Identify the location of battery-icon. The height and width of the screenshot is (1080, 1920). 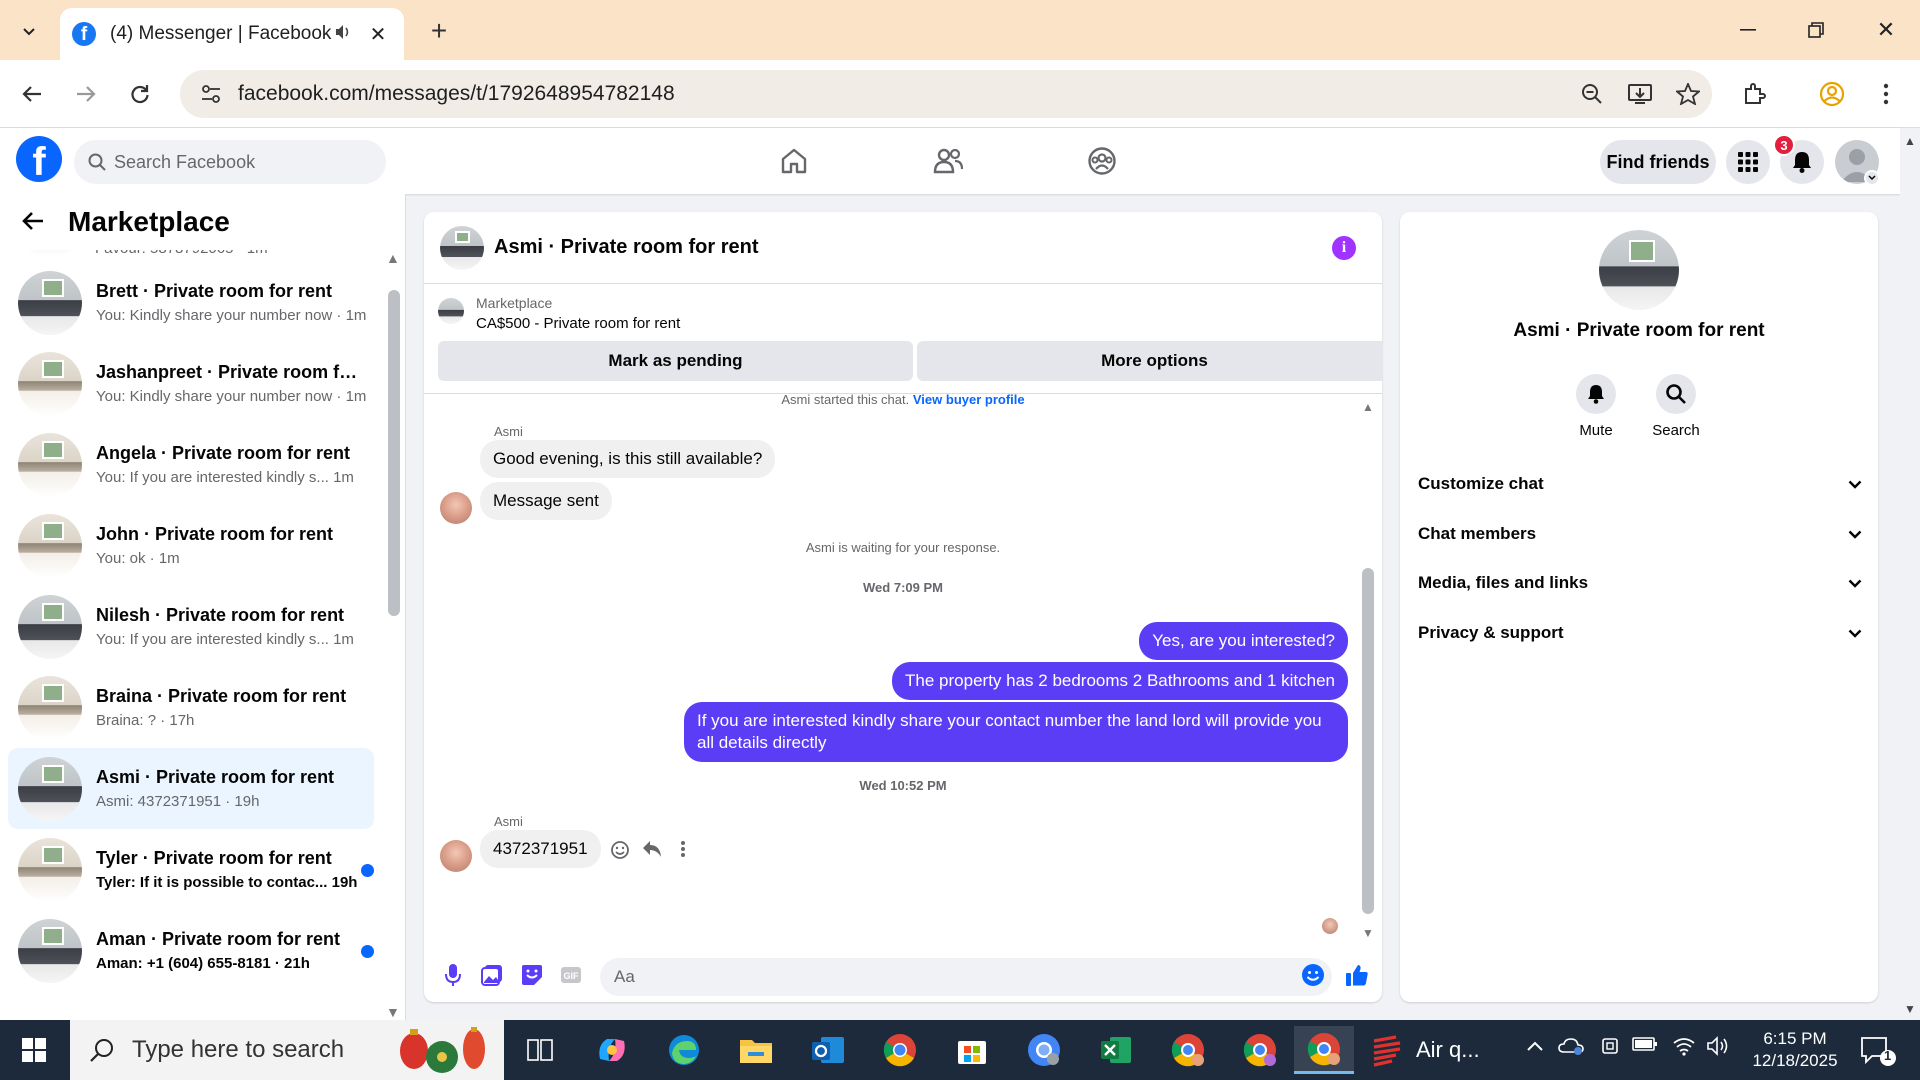
(1645, 1046).